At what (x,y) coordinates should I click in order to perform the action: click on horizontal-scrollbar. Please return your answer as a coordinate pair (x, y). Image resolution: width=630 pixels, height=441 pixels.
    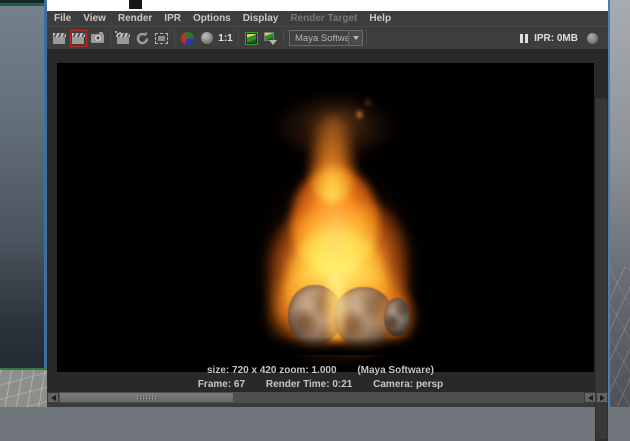
    Looking at the image, I should click on (327, 397).